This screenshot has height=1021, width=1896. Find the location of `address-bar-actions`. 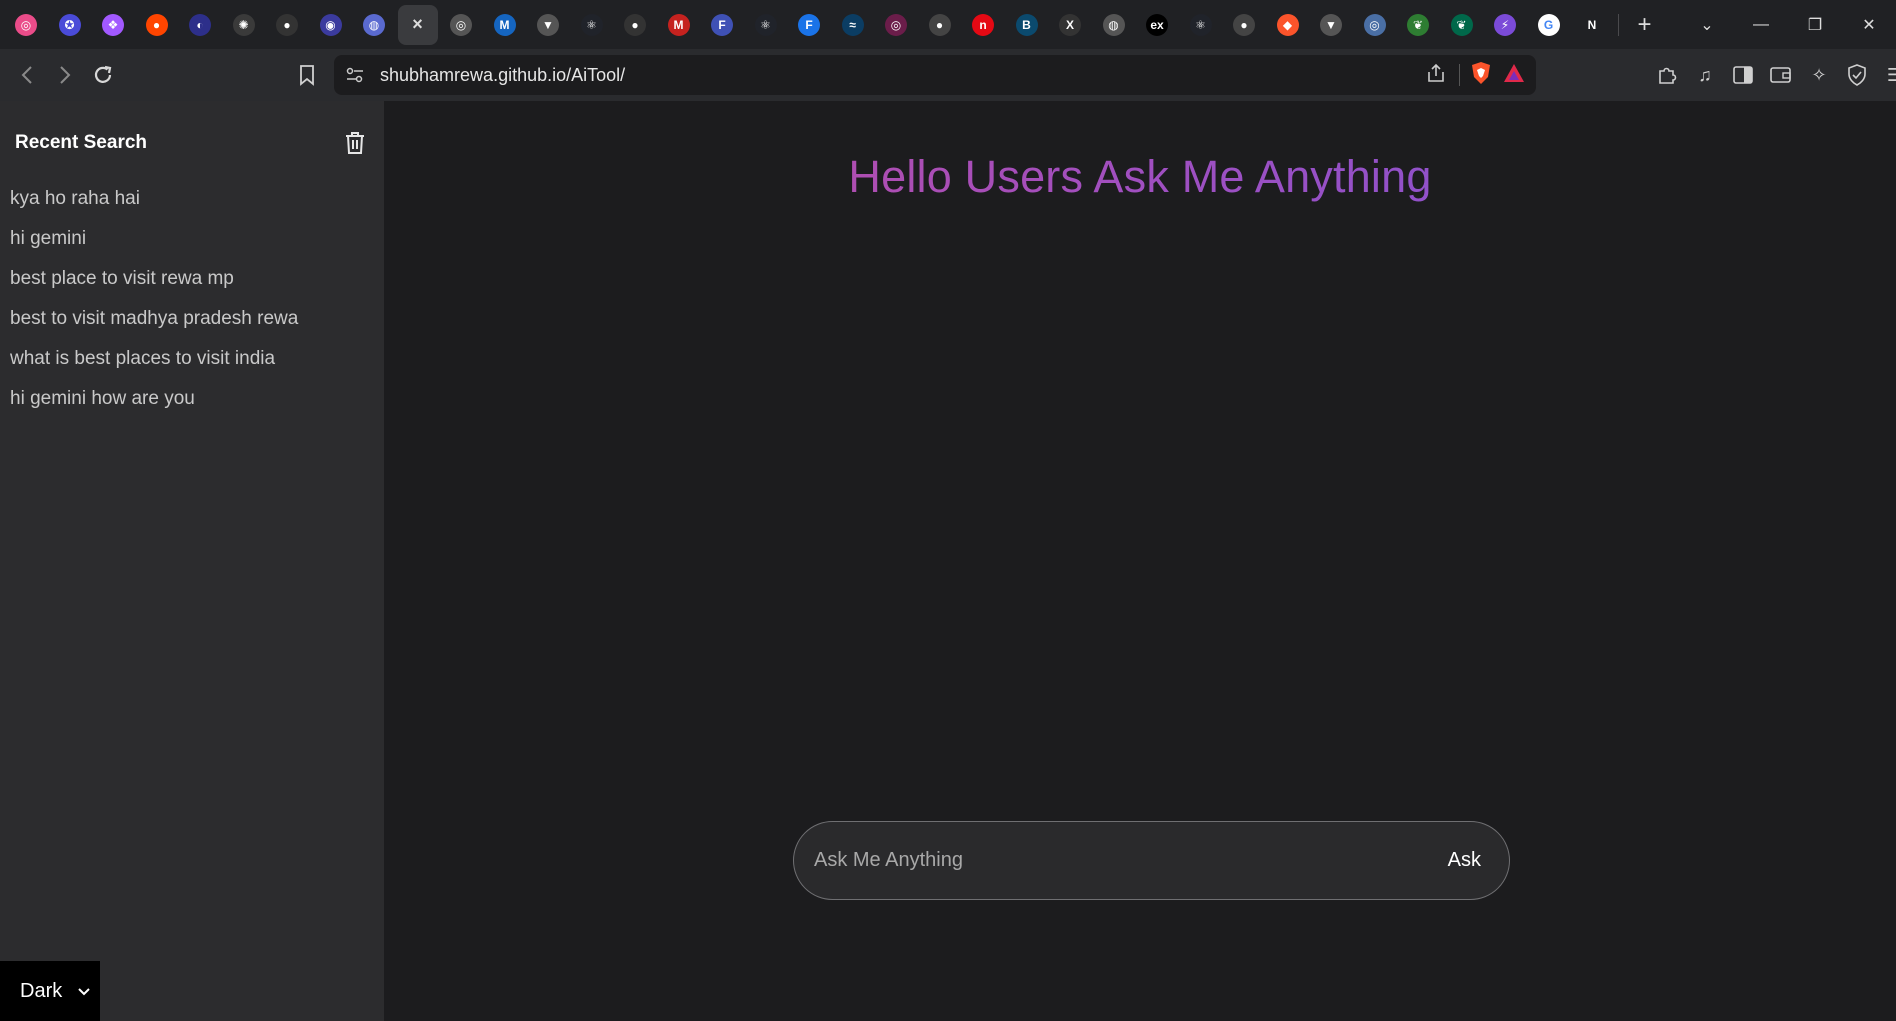

address-bar-actions is located at coordinates (1474, 75).